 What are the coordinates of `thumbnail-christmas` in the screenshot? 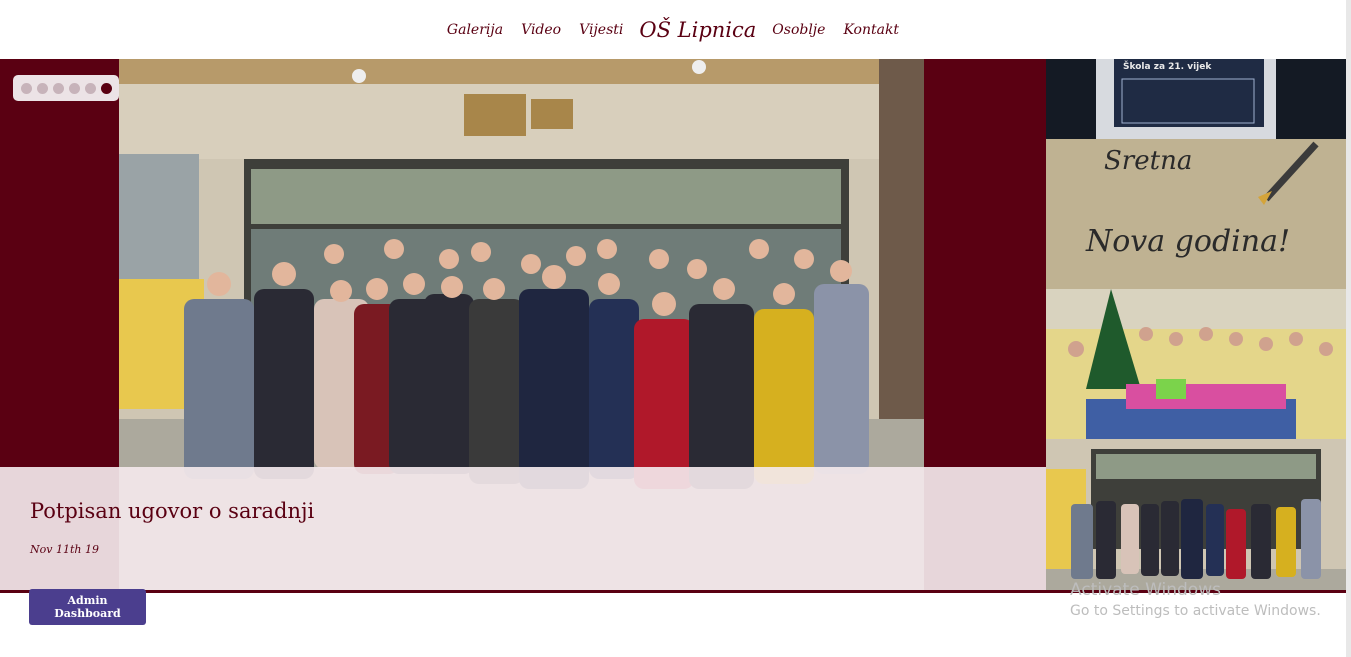 It's located at (1196, 364).